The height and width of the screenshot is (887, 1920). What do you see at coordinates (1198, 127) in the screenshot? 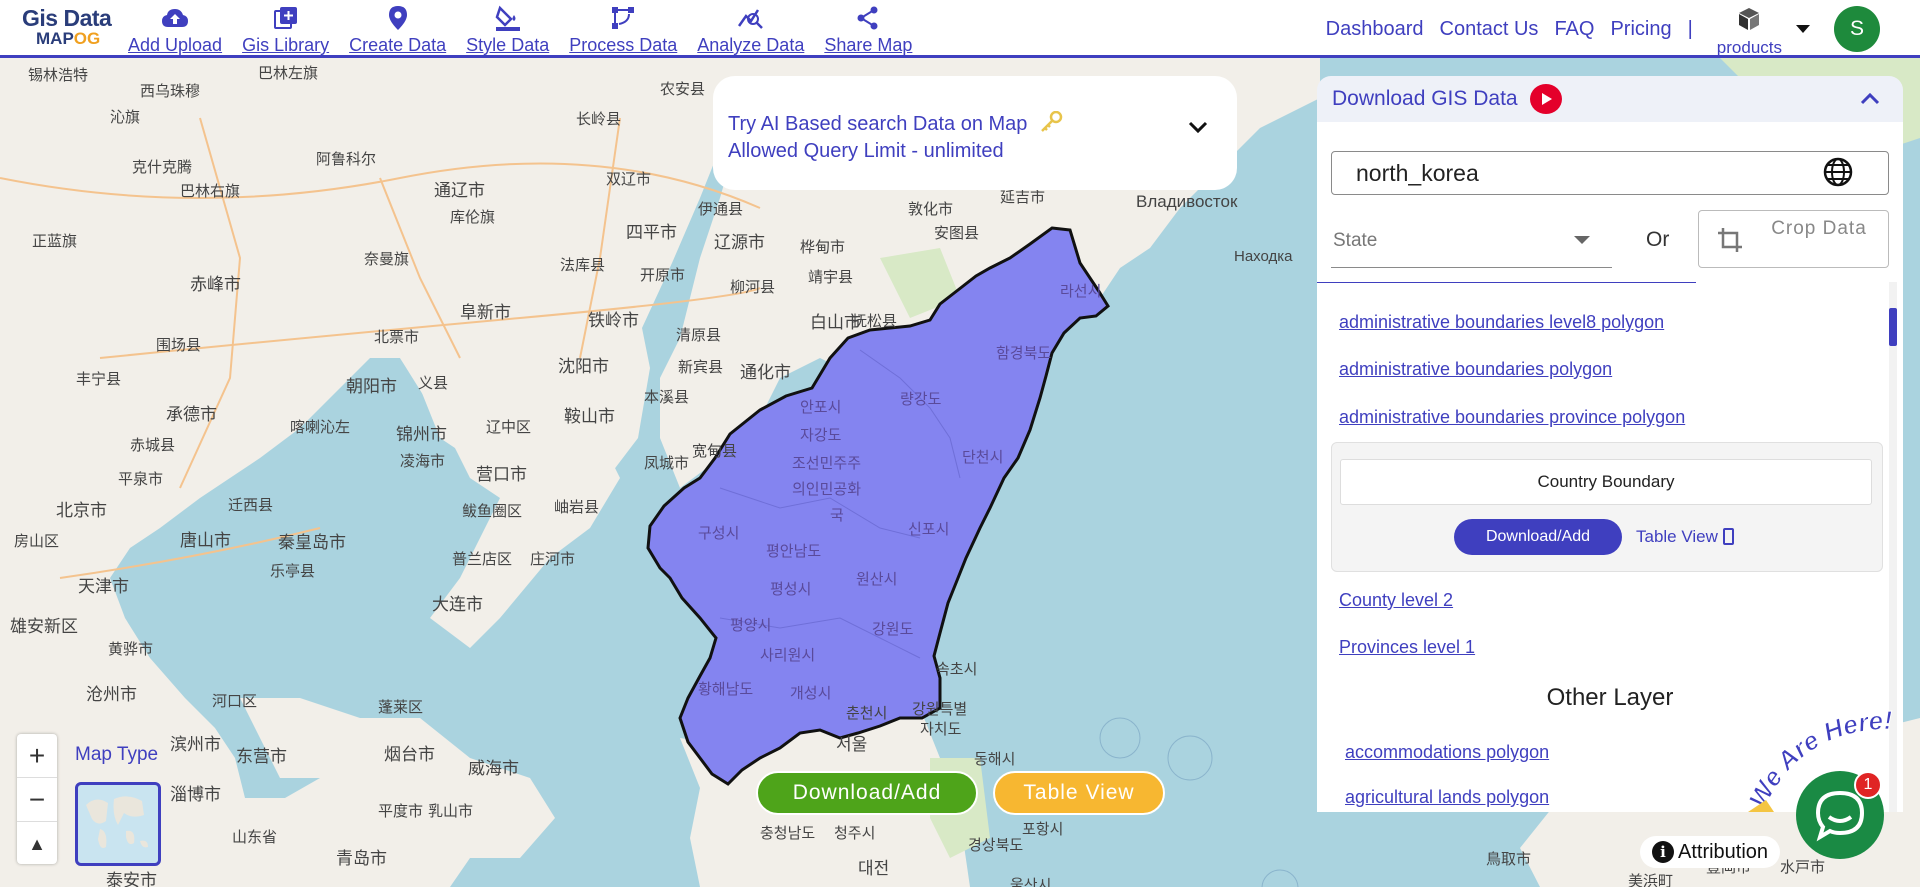
I see `chevron-down-icon` at bounding box center [1198, 127].